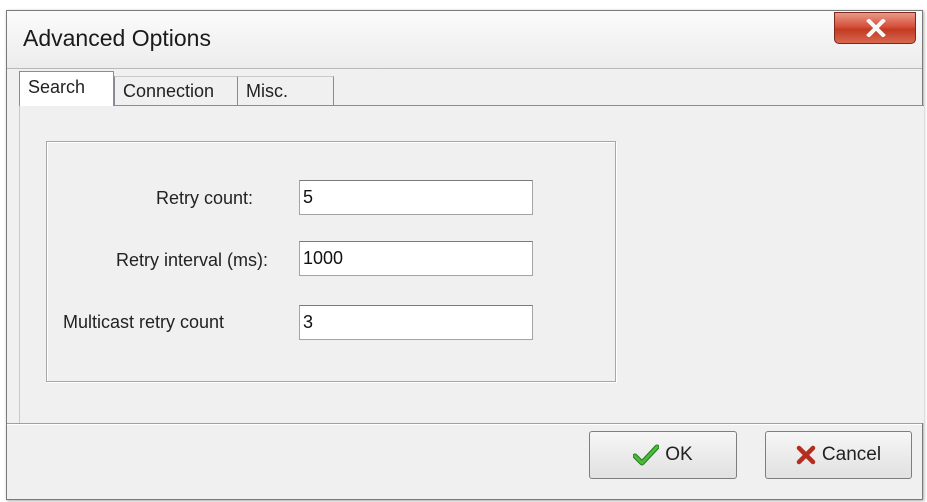 This screenshot has width=927, height=502. I want to click on ok-button-label: OK, so click(679, 454).